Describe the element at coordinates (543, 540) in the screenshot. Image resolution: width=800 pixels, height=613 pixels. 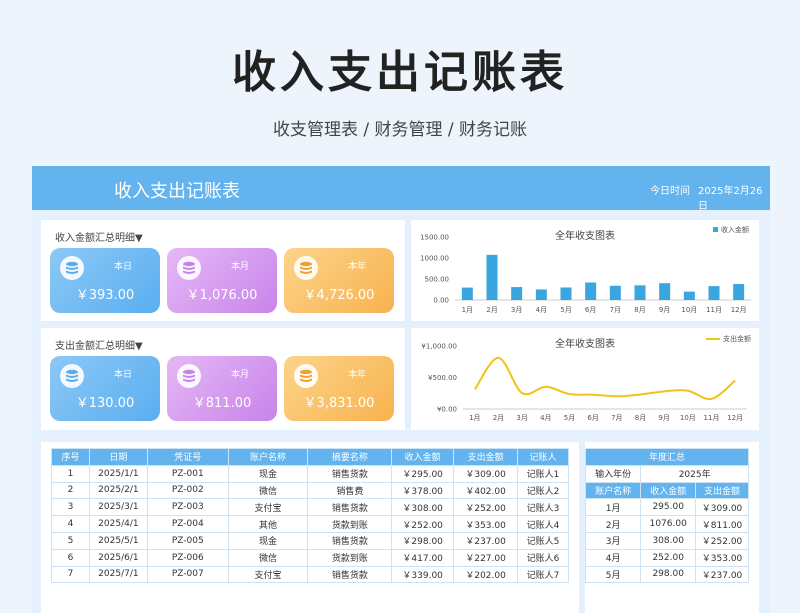
I see `table-cell: 记账人5` at that location.